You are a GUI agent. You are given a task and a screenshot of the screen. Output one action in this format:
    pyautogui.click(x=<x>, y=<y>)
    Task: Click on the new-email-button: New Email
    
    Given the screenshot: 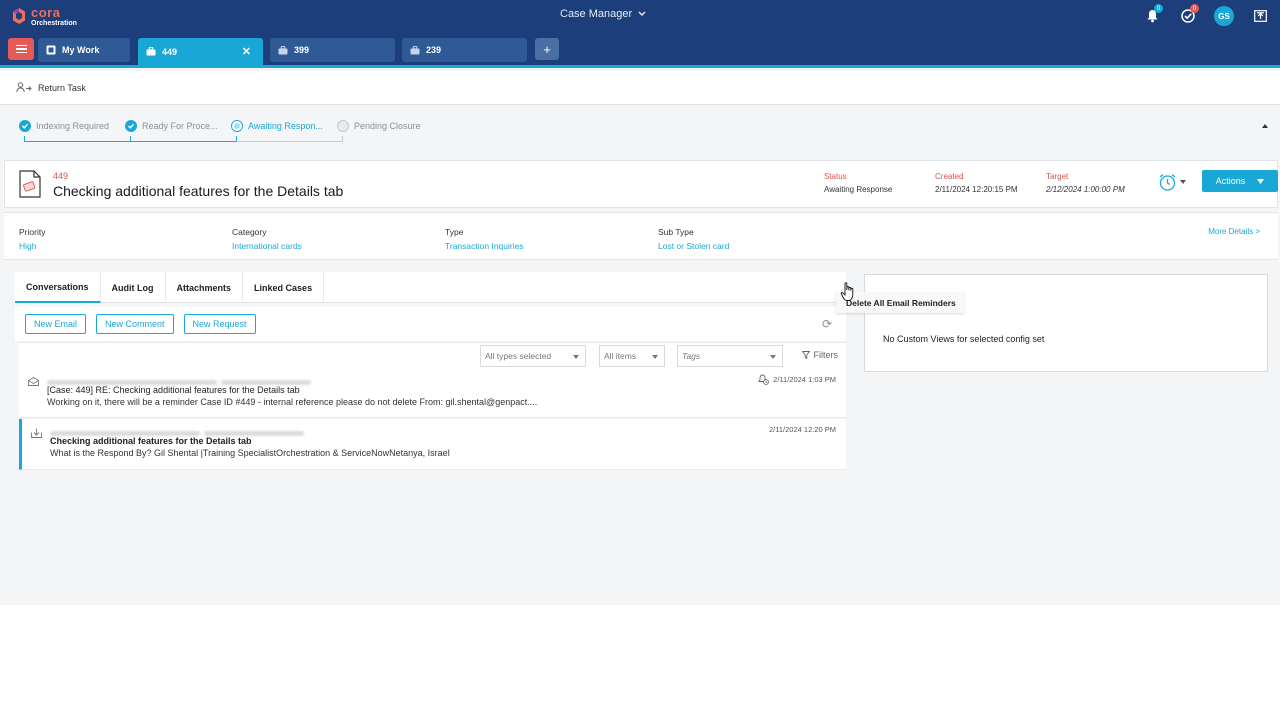 What is the action you would take?
    pyautogui.click(x=56, y=324)
    